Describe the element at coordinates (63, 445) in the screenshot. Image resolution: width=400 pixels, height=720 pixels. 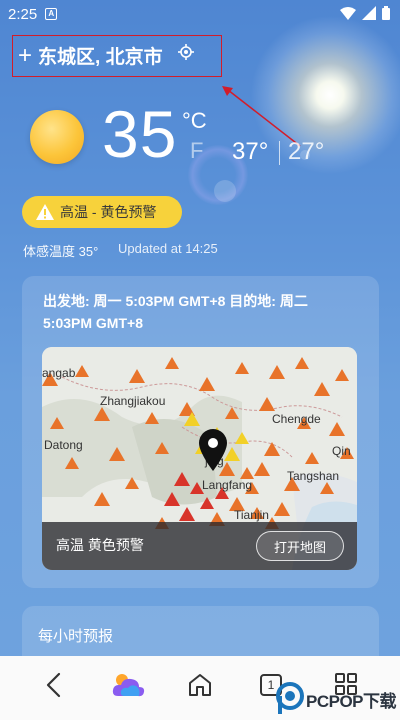
I see `map-city-label: Datong` at that location.